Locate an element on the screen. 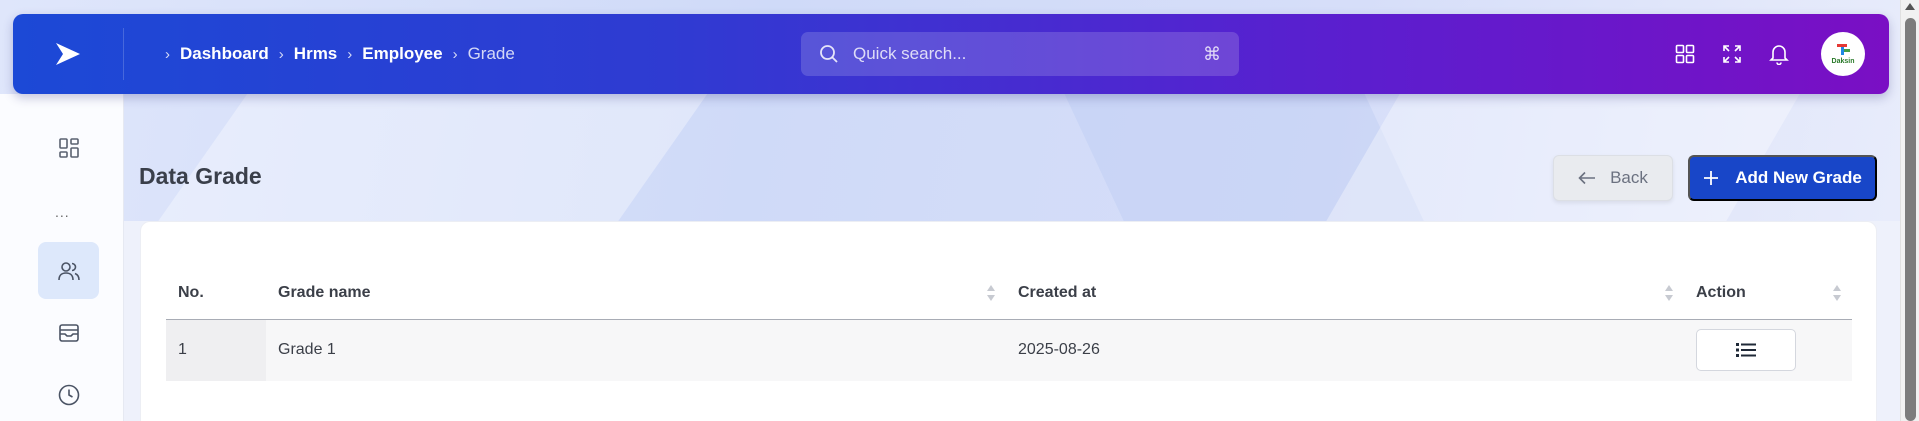  back-button: Back is located at coordinates (1613, 178).